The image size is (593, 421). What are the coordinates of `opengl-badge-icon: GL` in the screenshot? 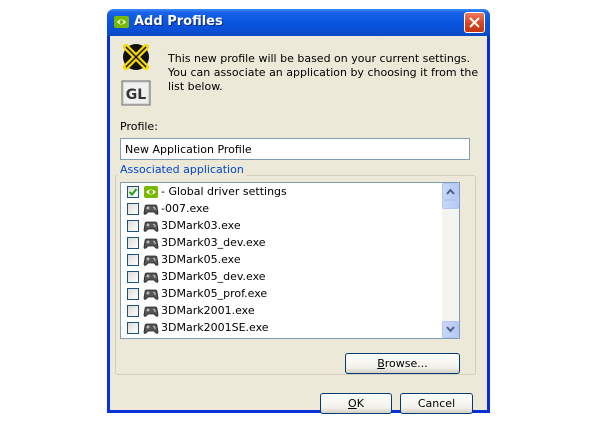 It's located at (136, 75).